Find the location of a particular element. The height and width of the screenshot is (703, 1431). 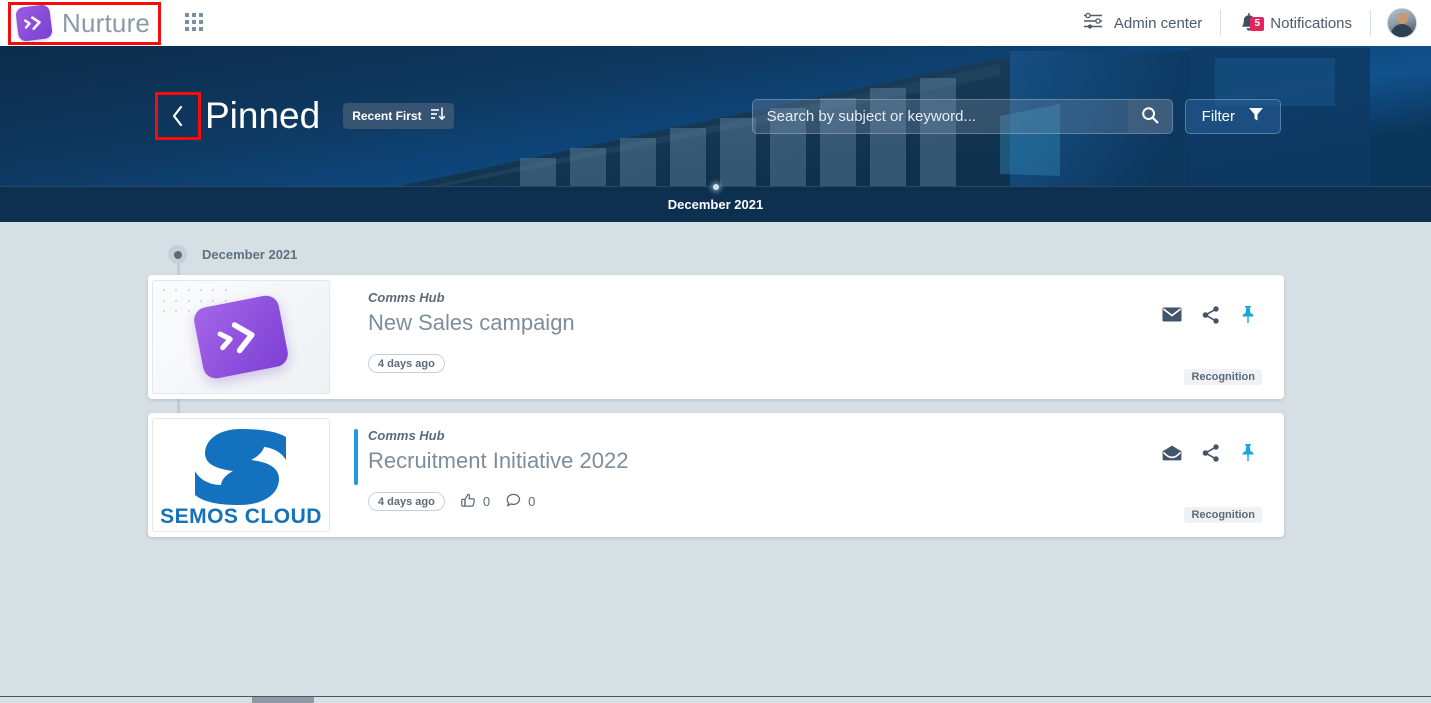

timeline-group-label: December 2021 is located at coordinates (250, 254).